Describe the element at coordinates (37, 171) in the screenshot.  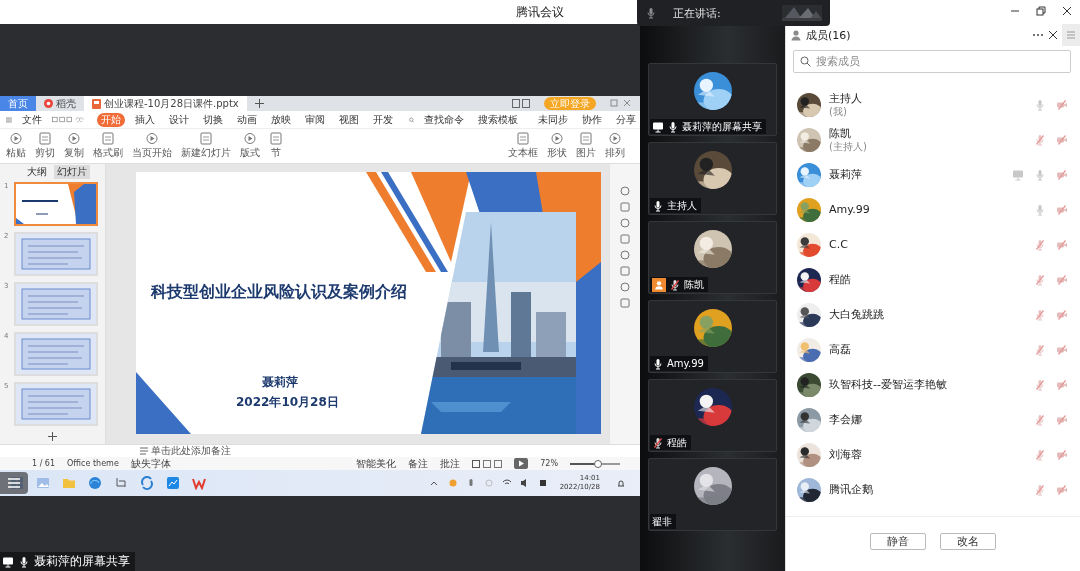
I see `panel-tab: 大纲` at that location.